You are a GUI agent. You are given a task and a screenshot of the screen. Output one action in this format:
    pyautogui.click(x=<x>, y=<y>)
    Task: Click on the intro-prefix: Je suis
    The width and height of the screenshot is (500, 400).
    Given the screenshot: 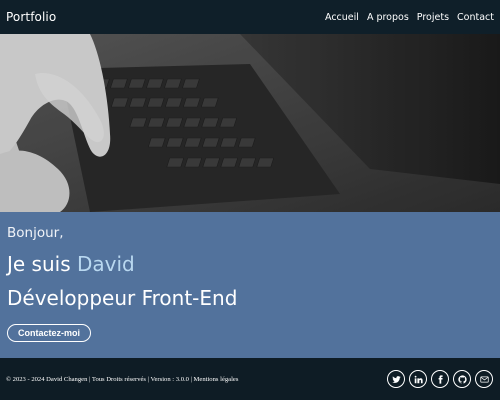 What is the action you would take?
    pyautogui.click(x=42, y=264)
    